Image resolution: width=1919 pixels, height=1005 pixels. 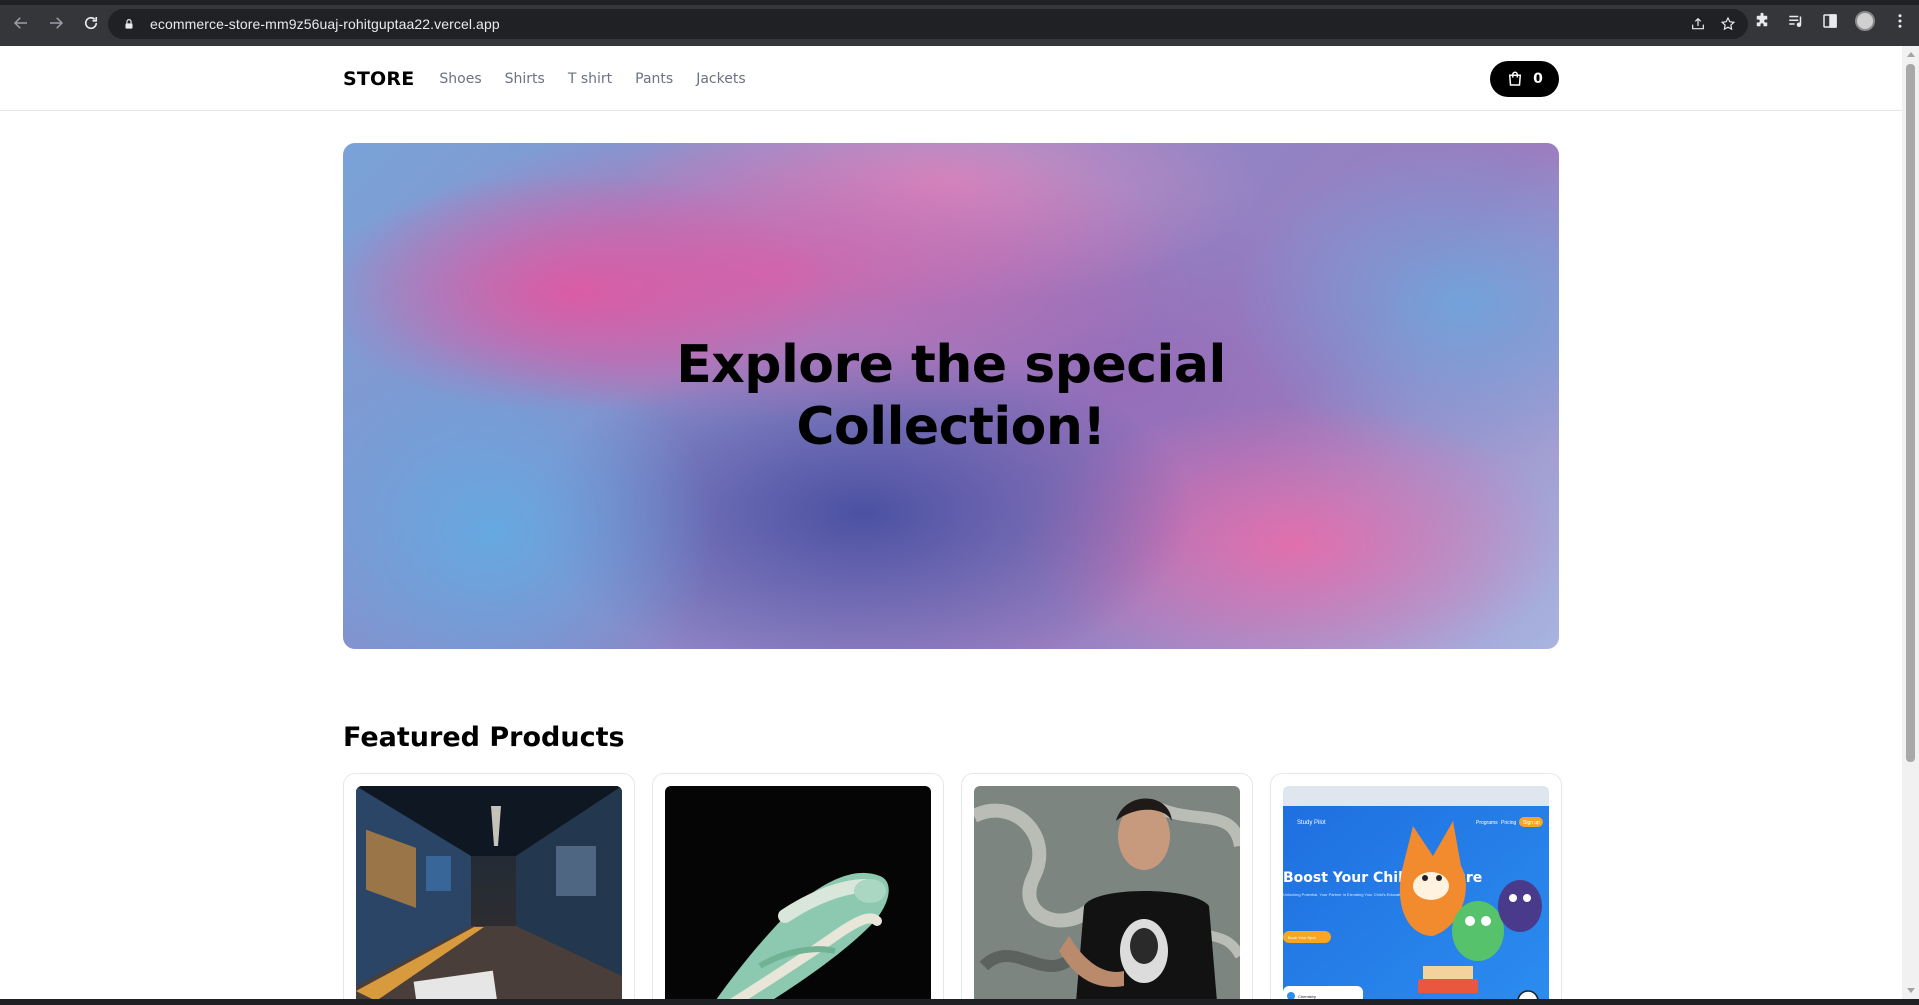 I want to click on profile-avatar, so click(x=1865, y=21).